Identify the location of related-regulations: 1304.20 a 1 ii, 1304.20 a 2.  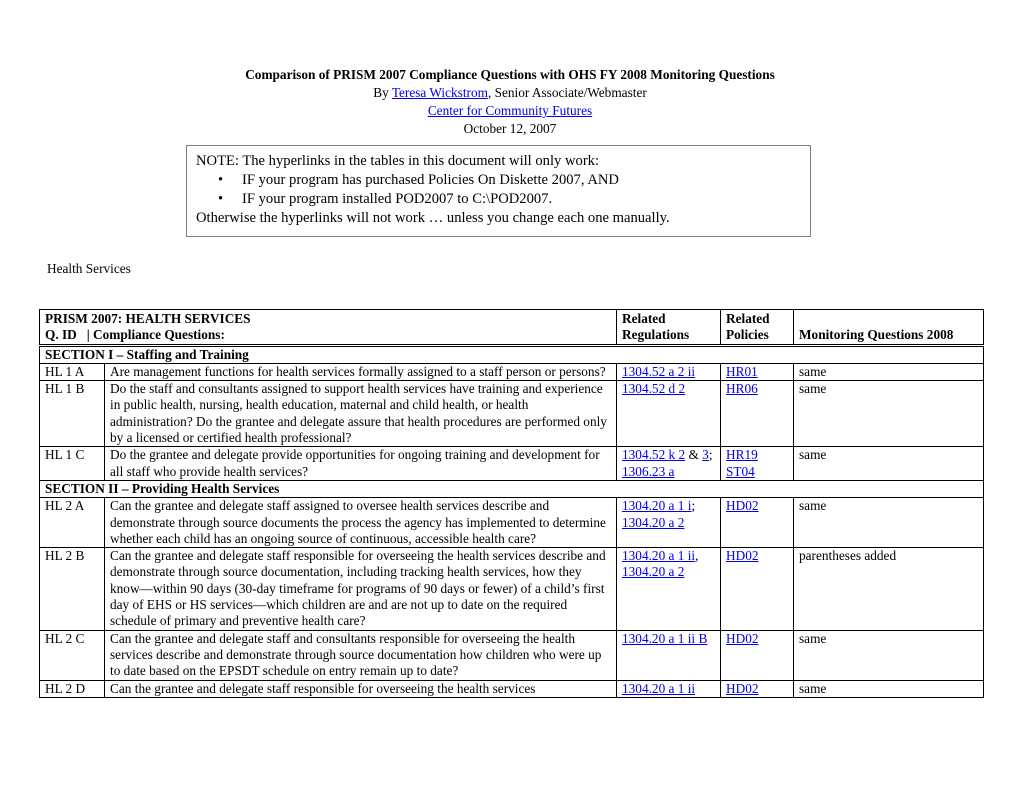
(668, 589).